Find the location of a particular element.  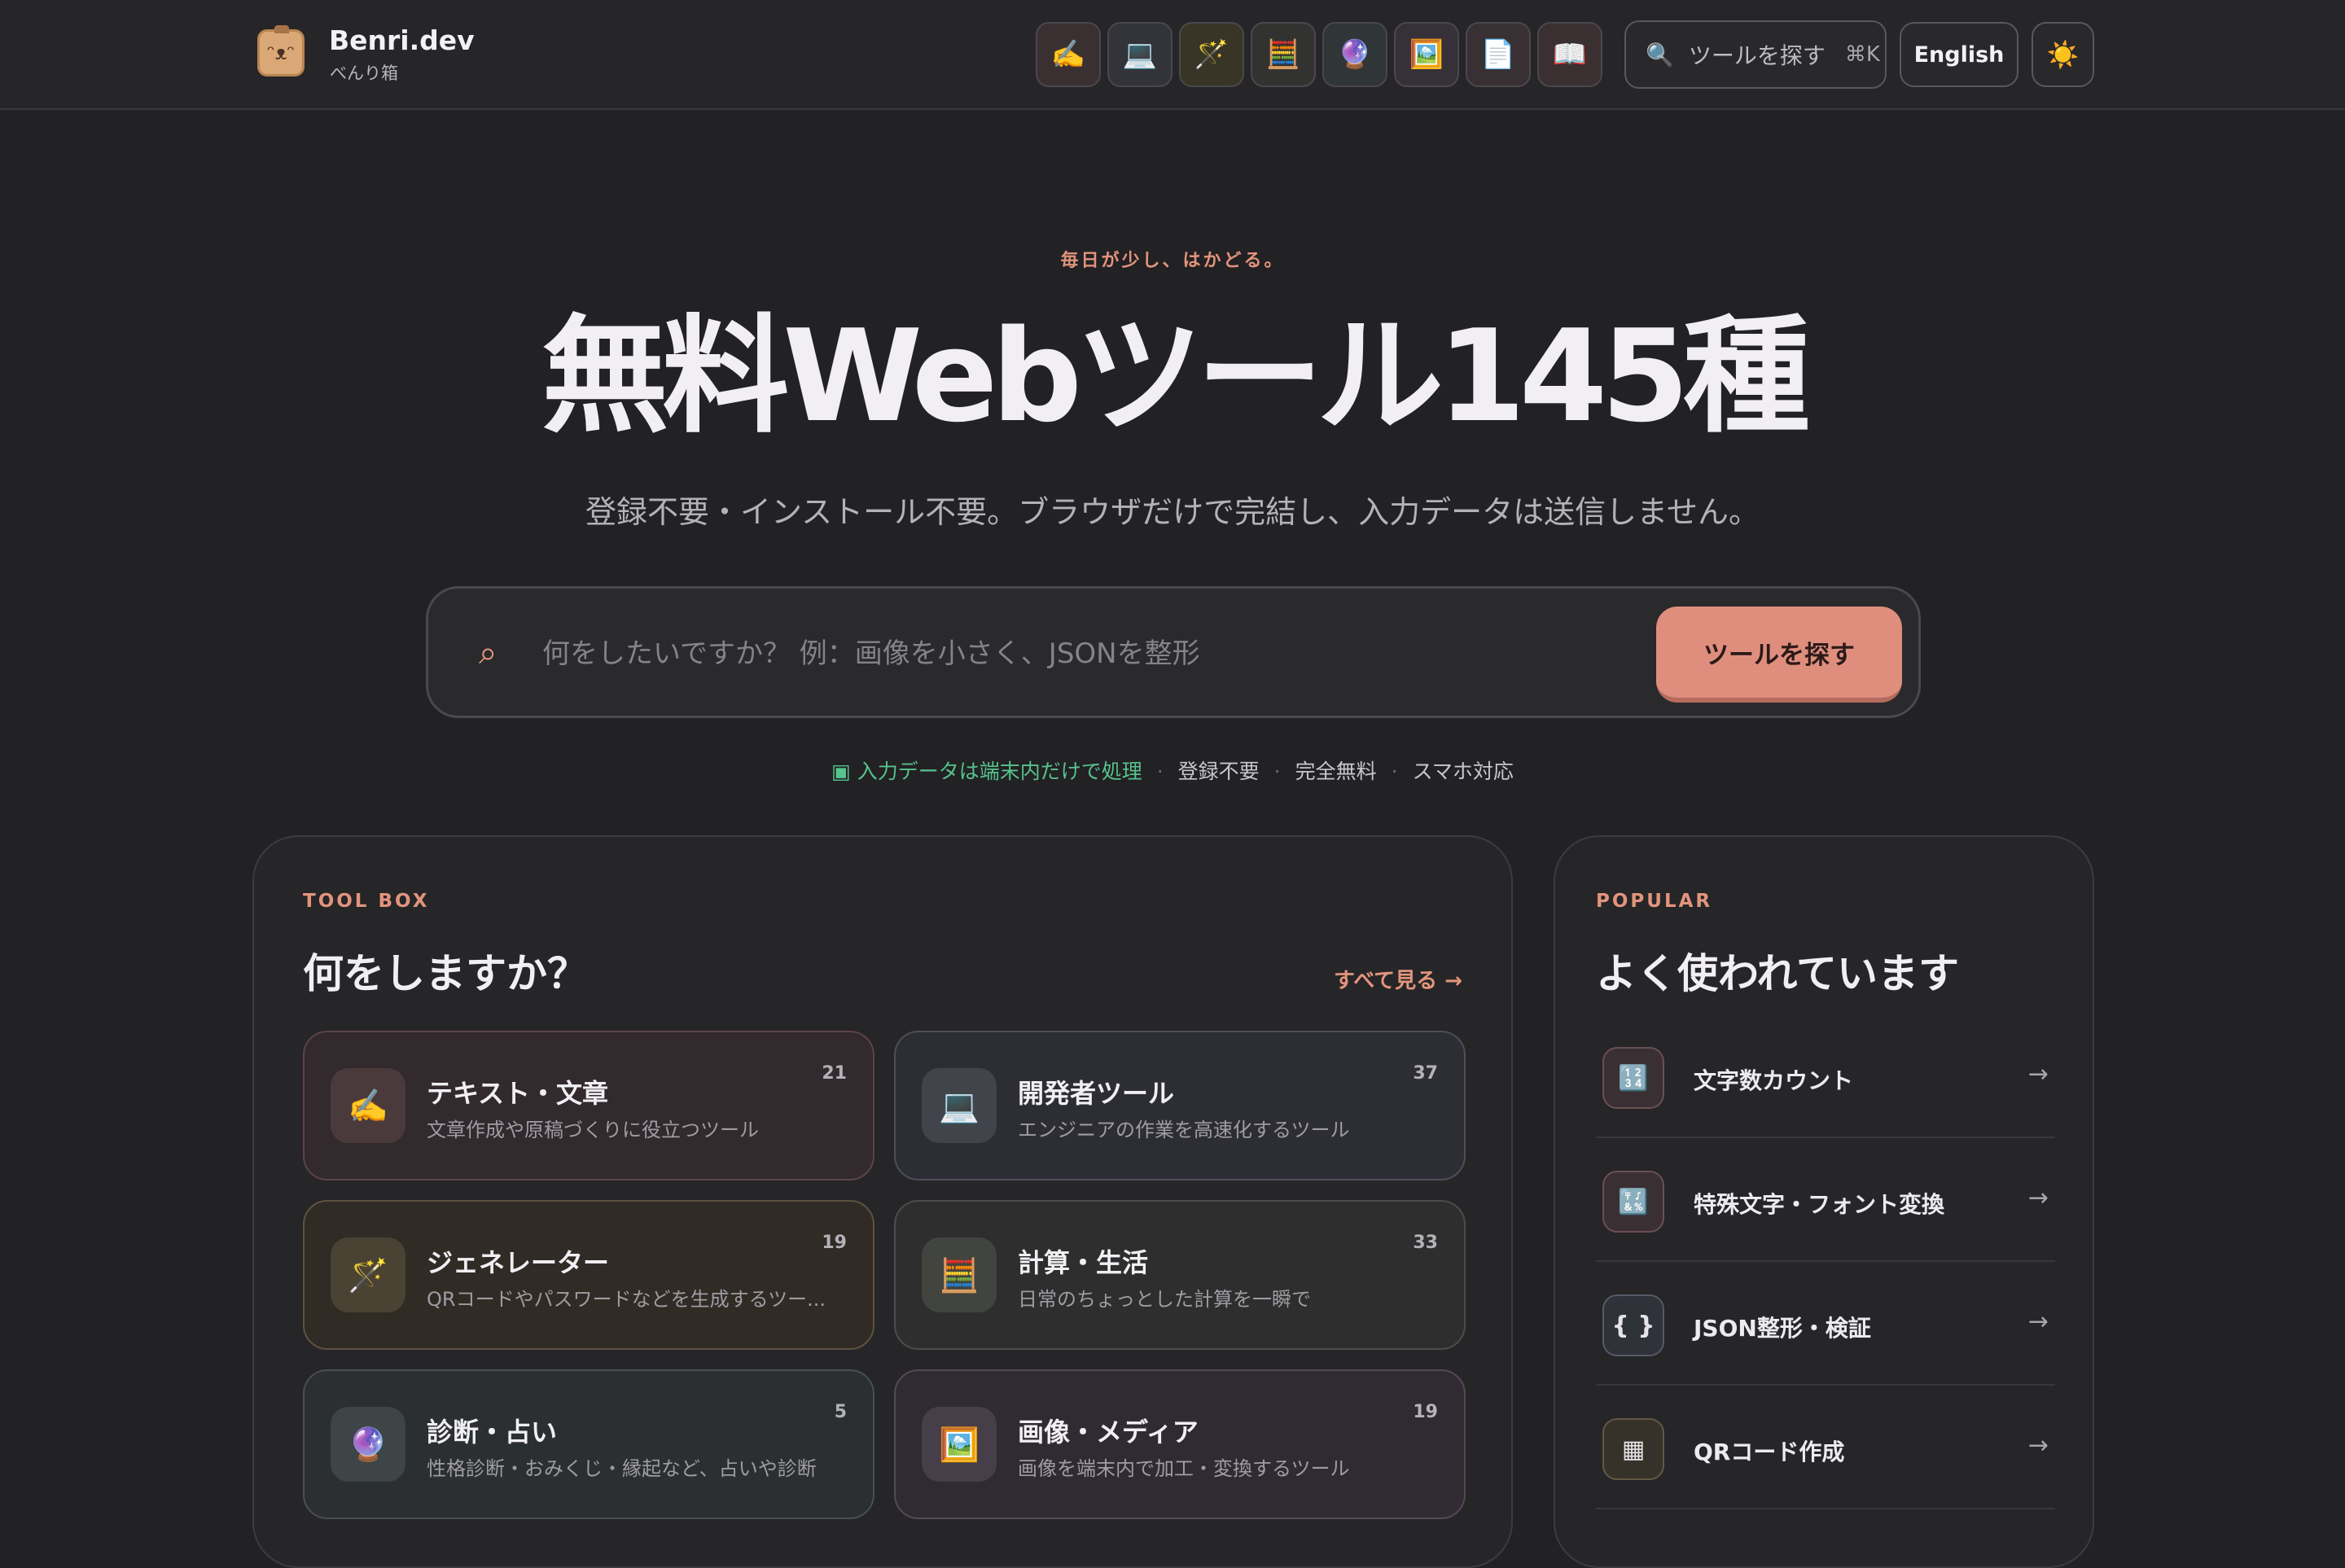

see-all-link: すべて見る → is located at coordinates (1398, 979).